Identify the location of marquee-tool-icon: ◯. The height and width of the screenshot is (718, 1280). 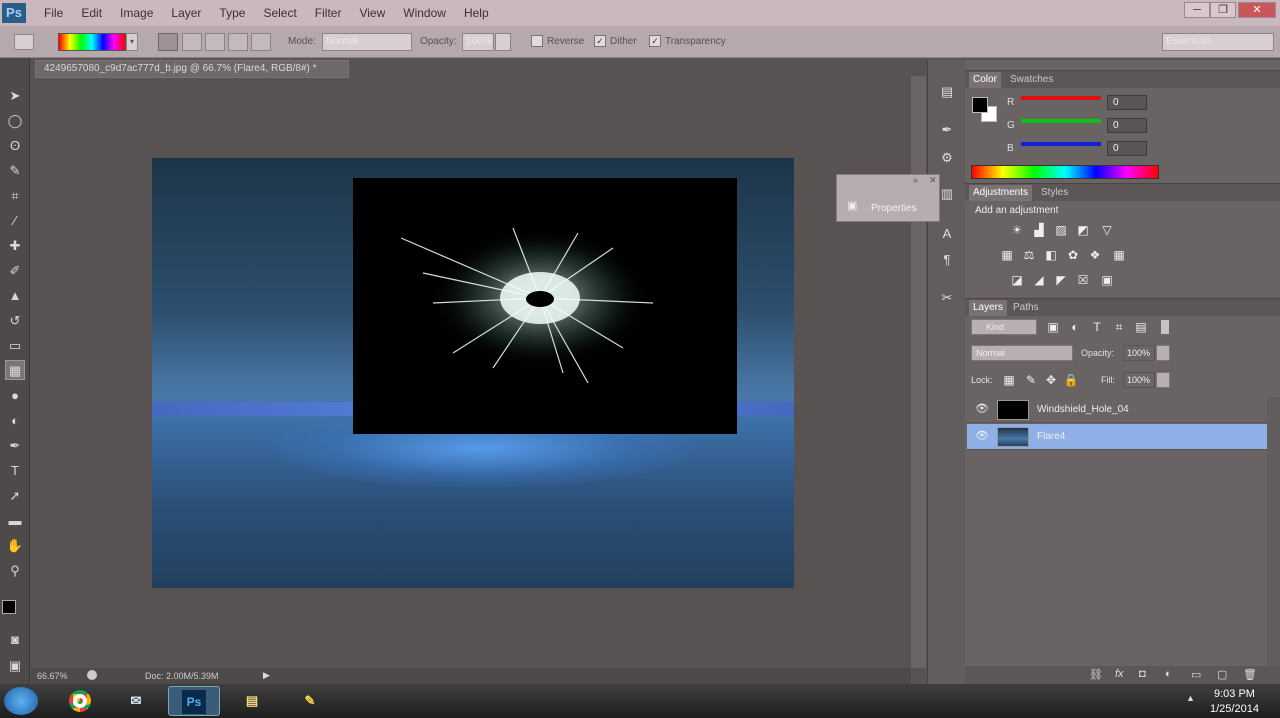
(15, 121).